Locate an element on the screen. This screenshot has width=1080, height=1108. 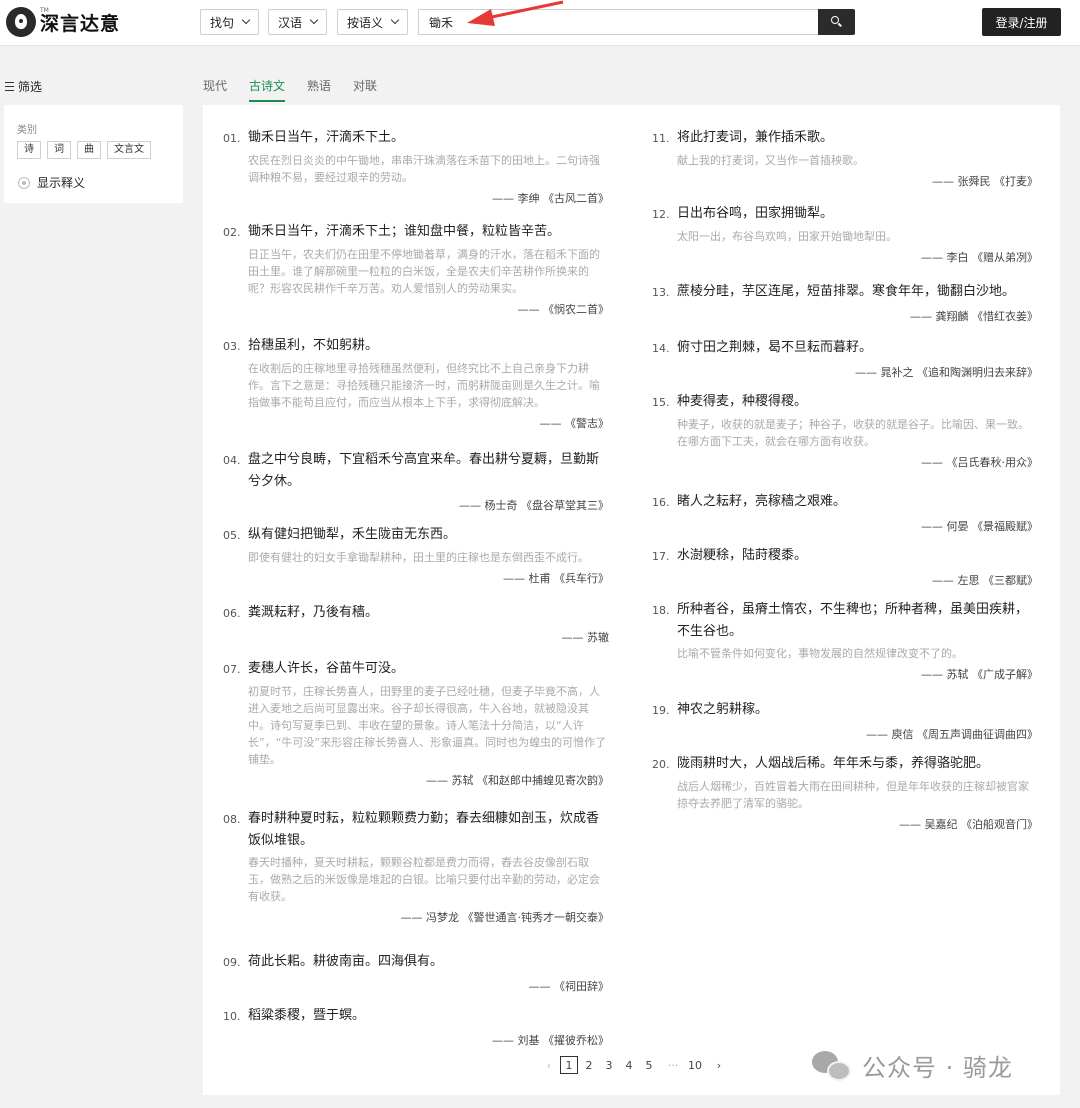
result-source: —— 何晏 《景福殿赋》 is located at coordinates (845, 526).